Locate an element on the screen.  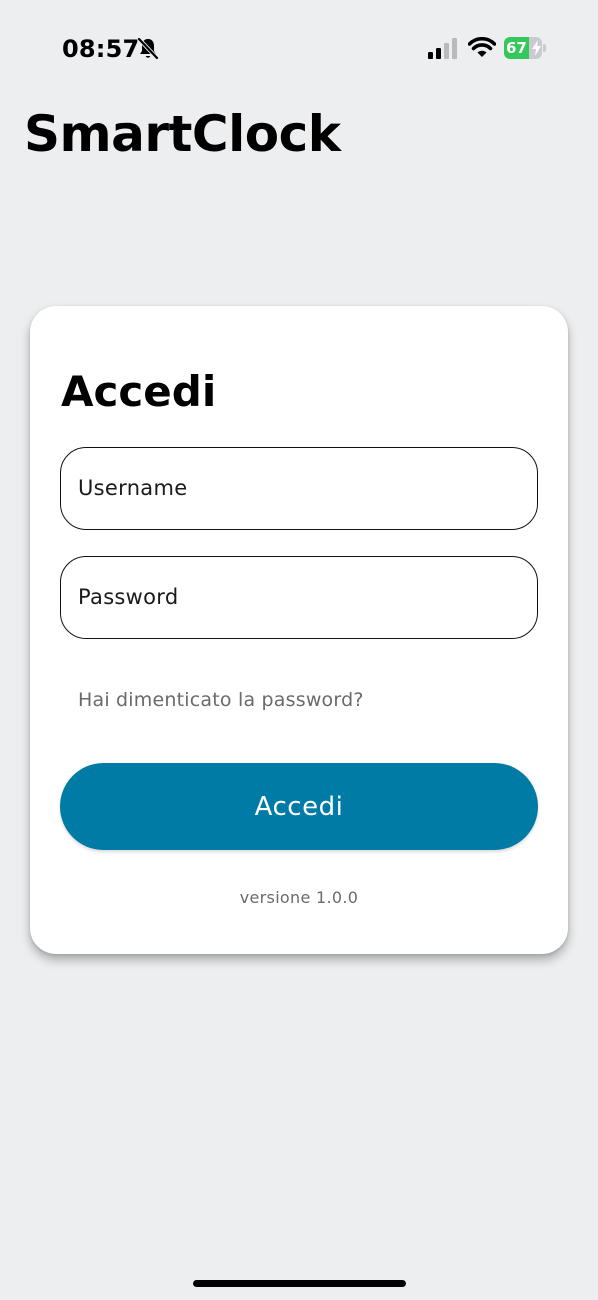
version-label: versione 1.0.0 is located at coordinates (299, 897).